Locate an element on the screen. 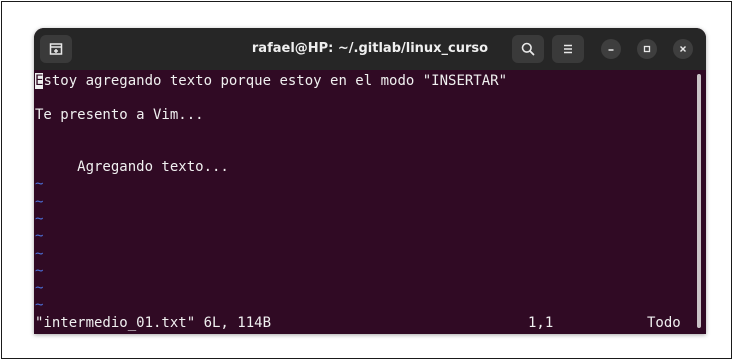 Image resolution: width=735 pixels, height=362 pixels. search-icon is located at coordinates (528, 49).